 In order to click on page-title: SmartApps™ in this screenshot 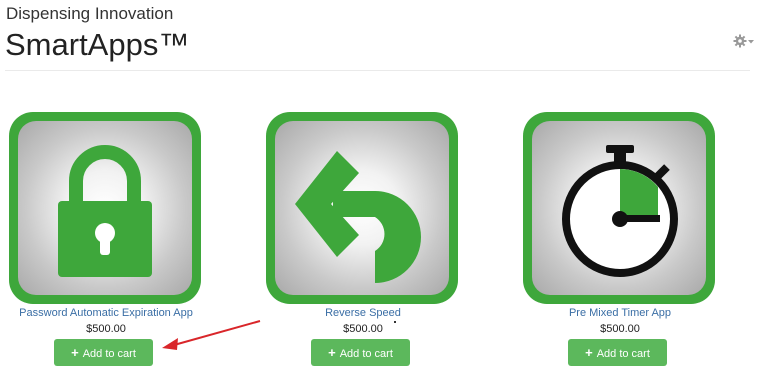, I will do `click(97, 44)`.